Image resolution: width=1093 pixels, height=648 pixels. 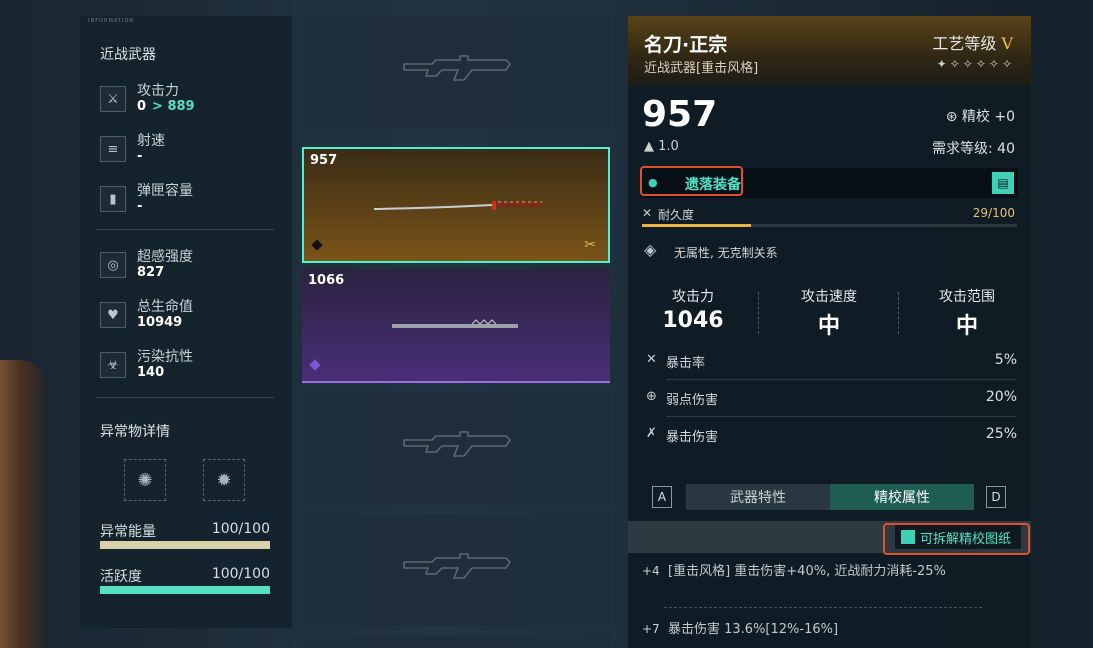 I want to click on weapon-slot-purple: 1066, so click(x=456, y=326).